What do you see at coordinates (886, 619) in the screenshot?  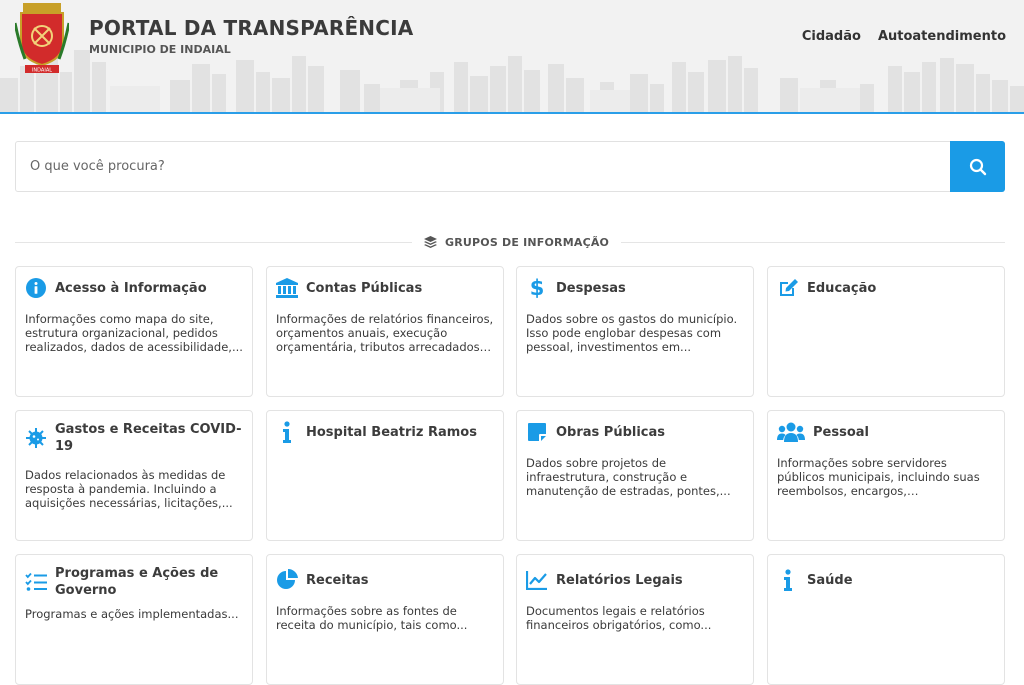 I see `info-group-card: Saúde` at bounding box center [886, 619].